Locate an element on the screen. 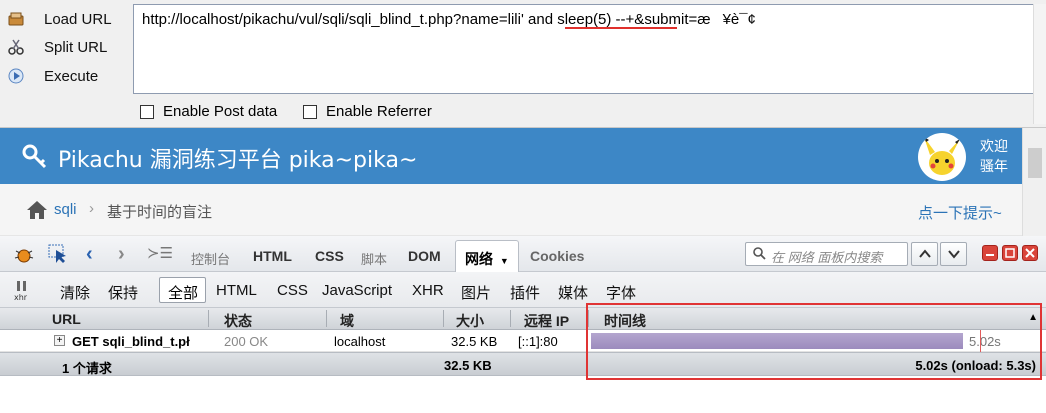  hint-link: 点一下提示~ is located at coordinates (960, 212).